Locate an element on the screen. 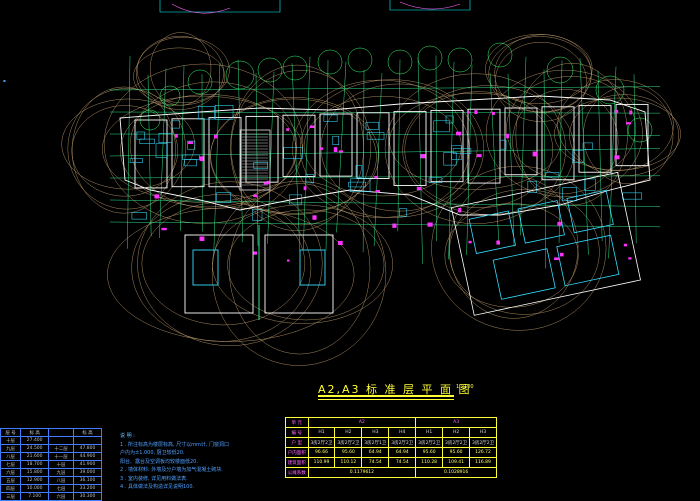  table-cell: H1 is located at coordinates (429, 433).